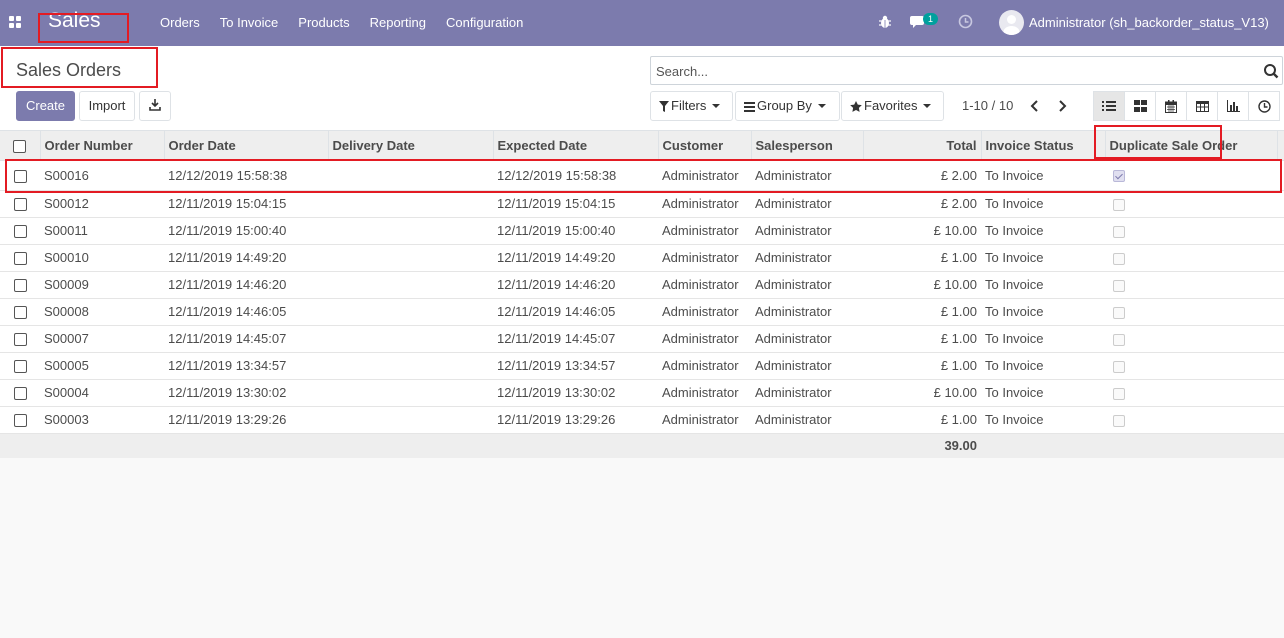 The image size is (1284, 638). I want to click on apps-menu-icon, so click(15, 22).